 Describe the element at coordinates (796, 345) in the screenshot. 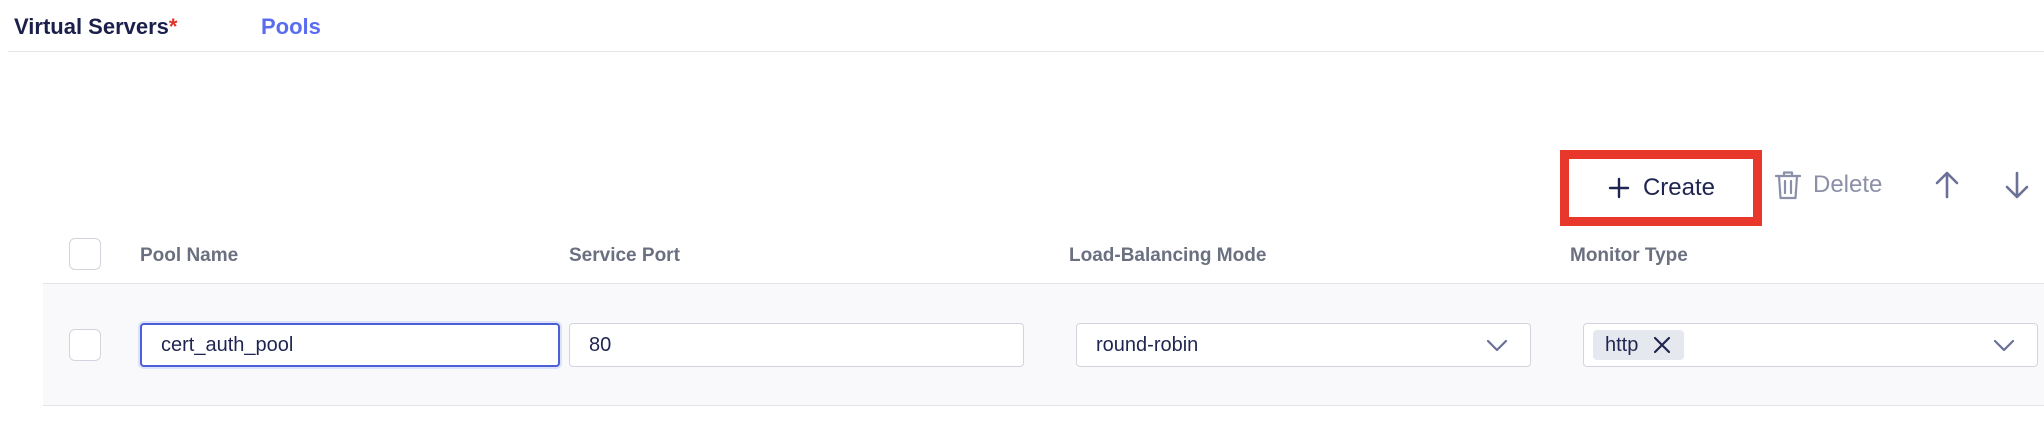

I see `service-port-input: 80` at that location.